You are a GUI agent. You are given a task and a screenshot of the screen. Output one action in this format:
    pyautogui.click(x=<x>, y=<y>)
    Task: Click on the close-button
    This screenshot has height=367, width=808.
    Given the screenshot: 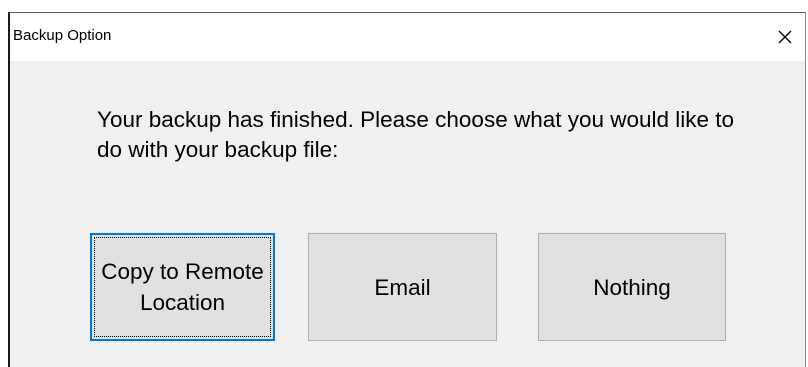 What is the action you would take?
    pyautogui.click(x=785, y=37)
    